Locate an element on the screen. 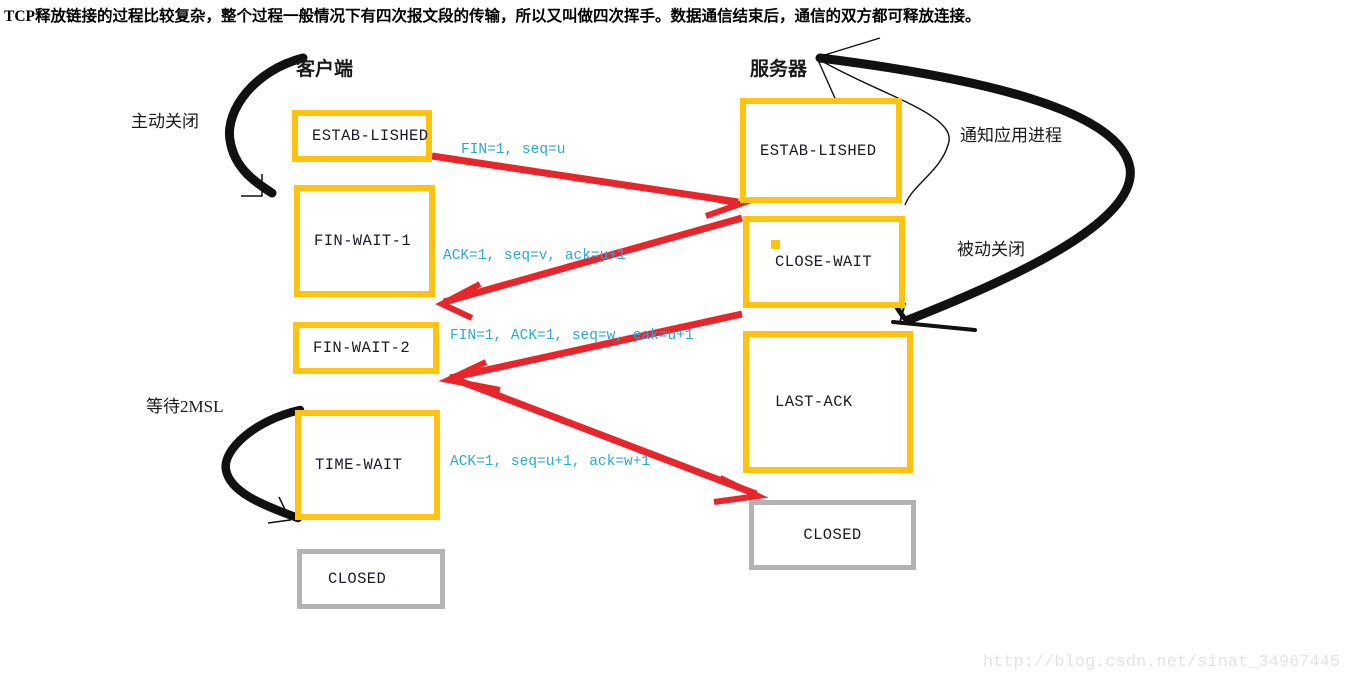 The width and height of the screenshot is (1348, 686). state-box-client-established: ESTAB-LISHED is located at coordinates (362, 136).